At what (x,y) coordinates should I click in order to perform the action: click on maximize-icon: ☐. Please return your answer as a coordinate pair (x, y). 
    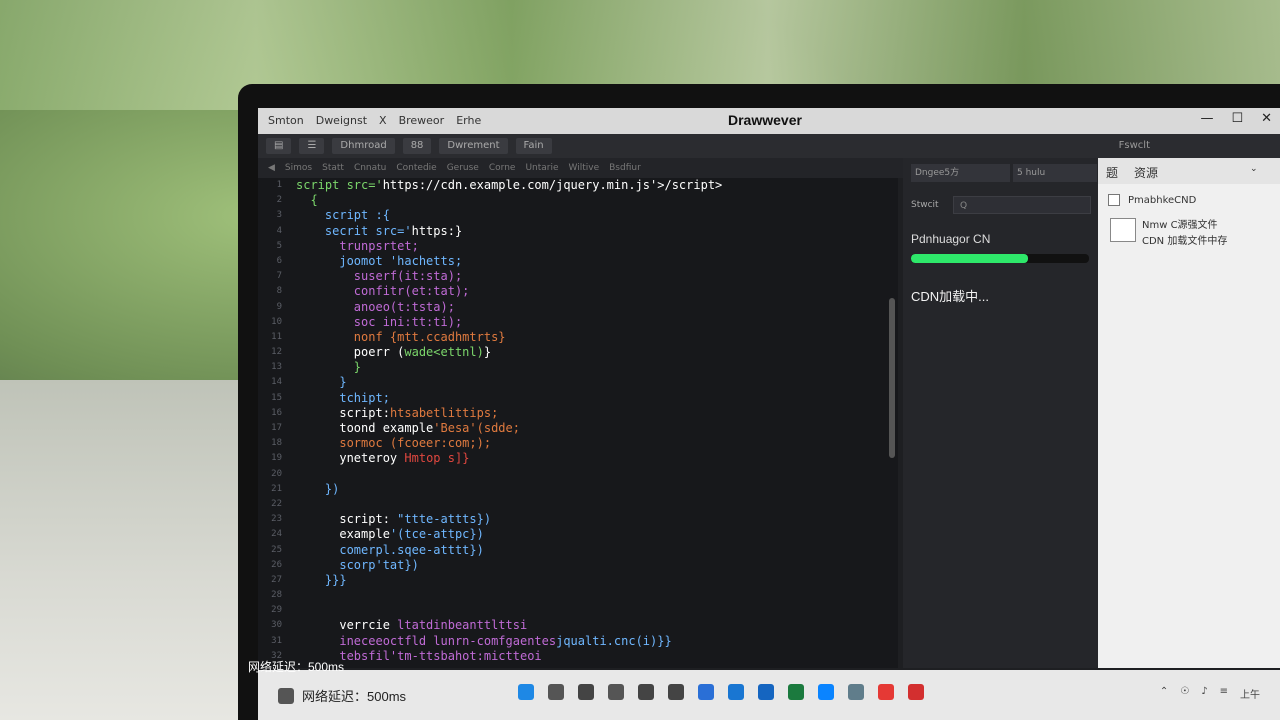
    Looking at the image, I should click on (1237, 118).